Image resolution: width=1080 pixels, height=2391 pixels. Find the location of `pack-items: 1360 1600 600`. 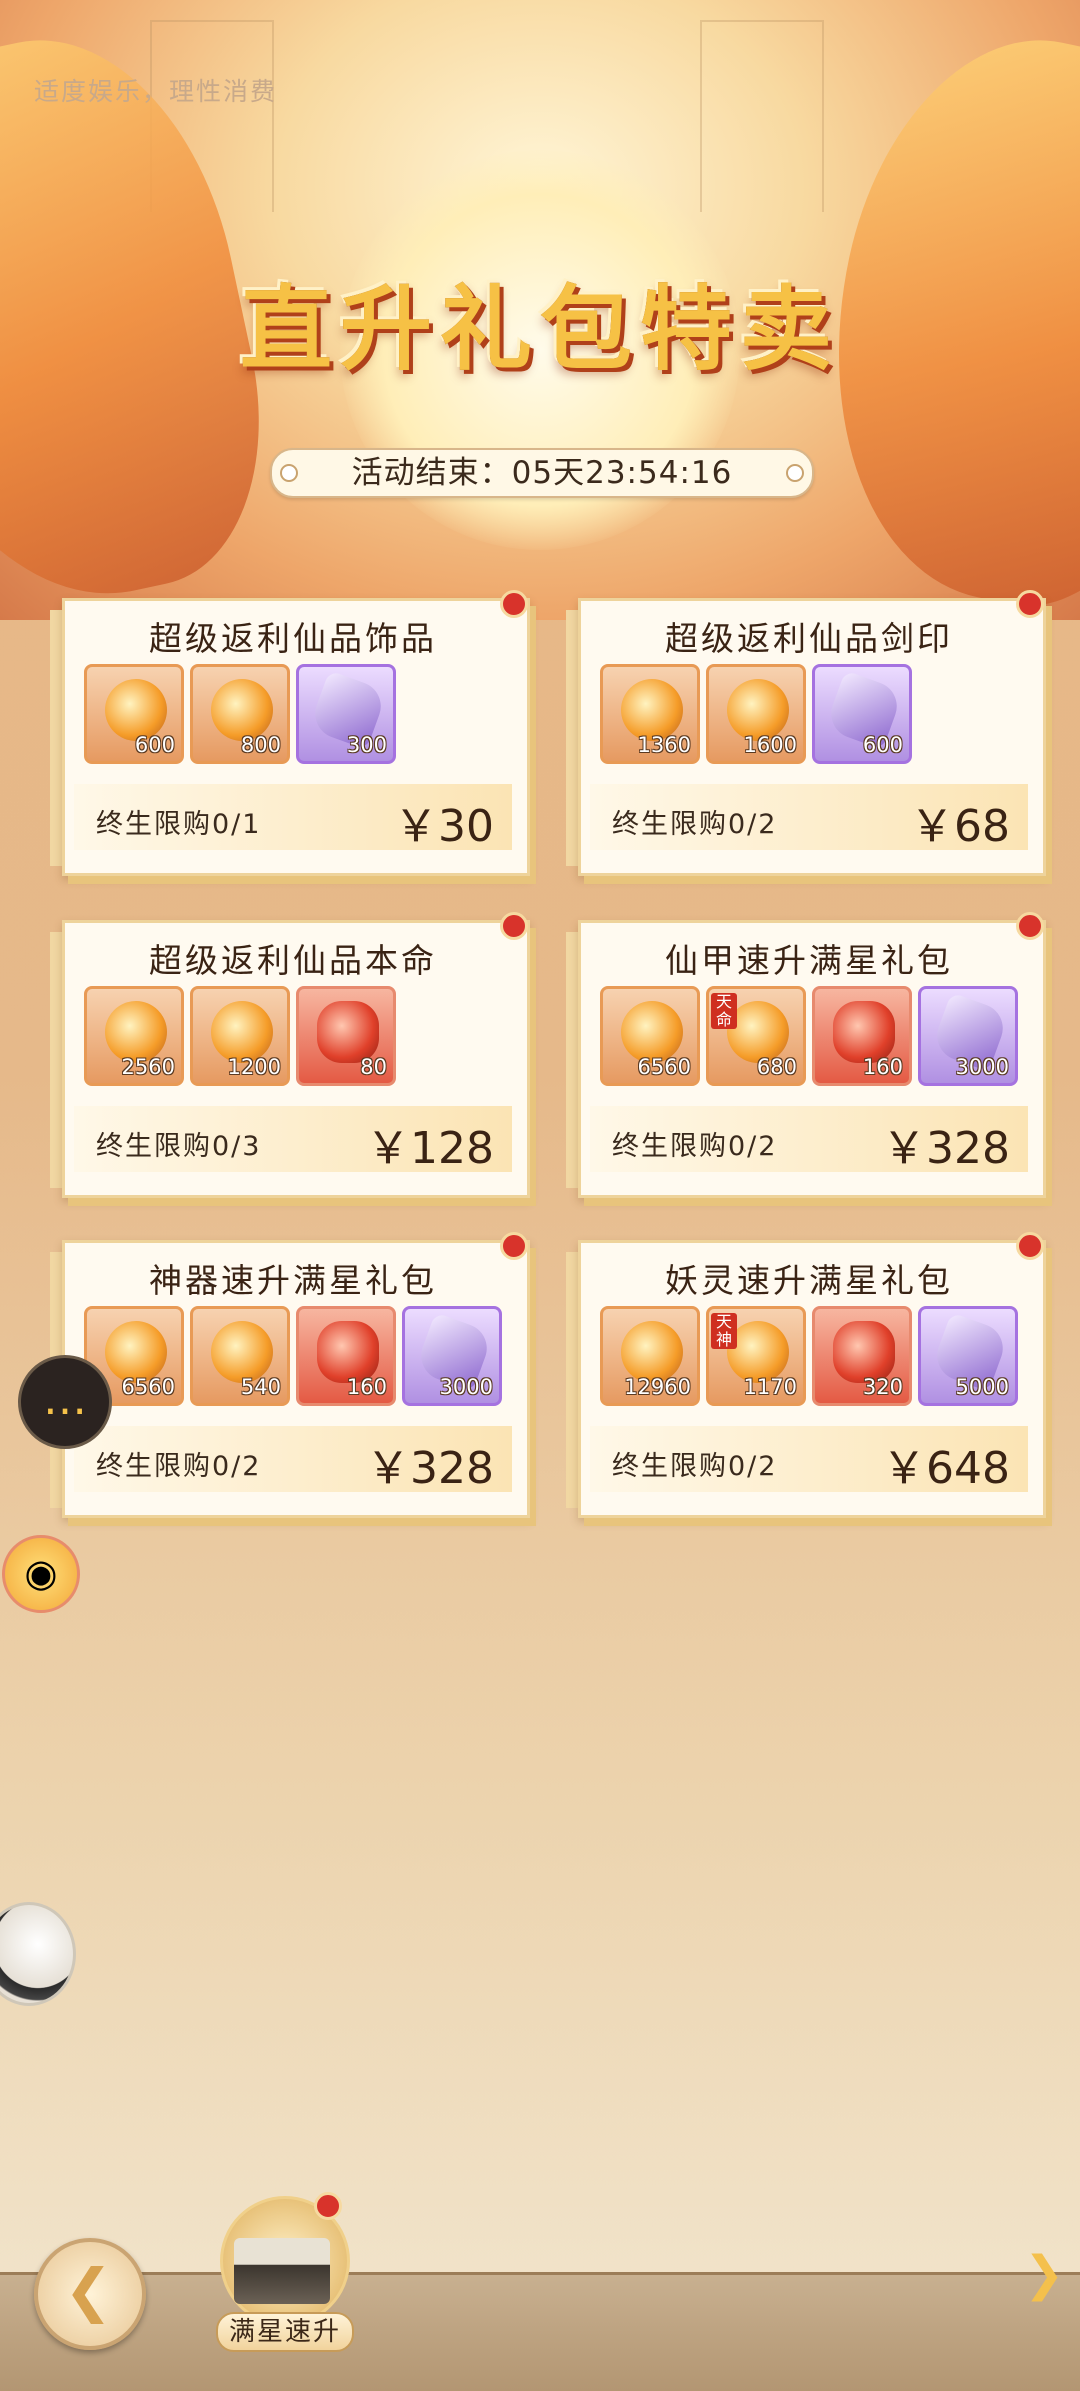

pack-items: 1360 1600 600 is located at coordinates (756, 714).